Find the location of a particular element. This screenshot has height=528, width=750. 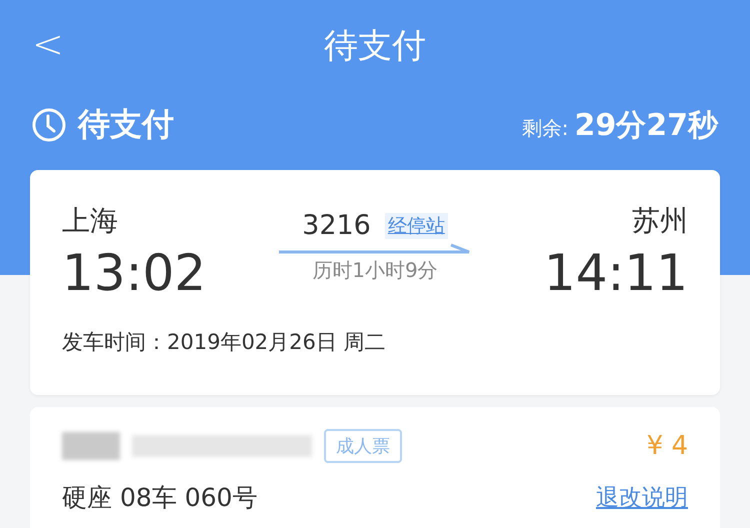

remaining-label: 剩余: is located at coordinates (545, 128).